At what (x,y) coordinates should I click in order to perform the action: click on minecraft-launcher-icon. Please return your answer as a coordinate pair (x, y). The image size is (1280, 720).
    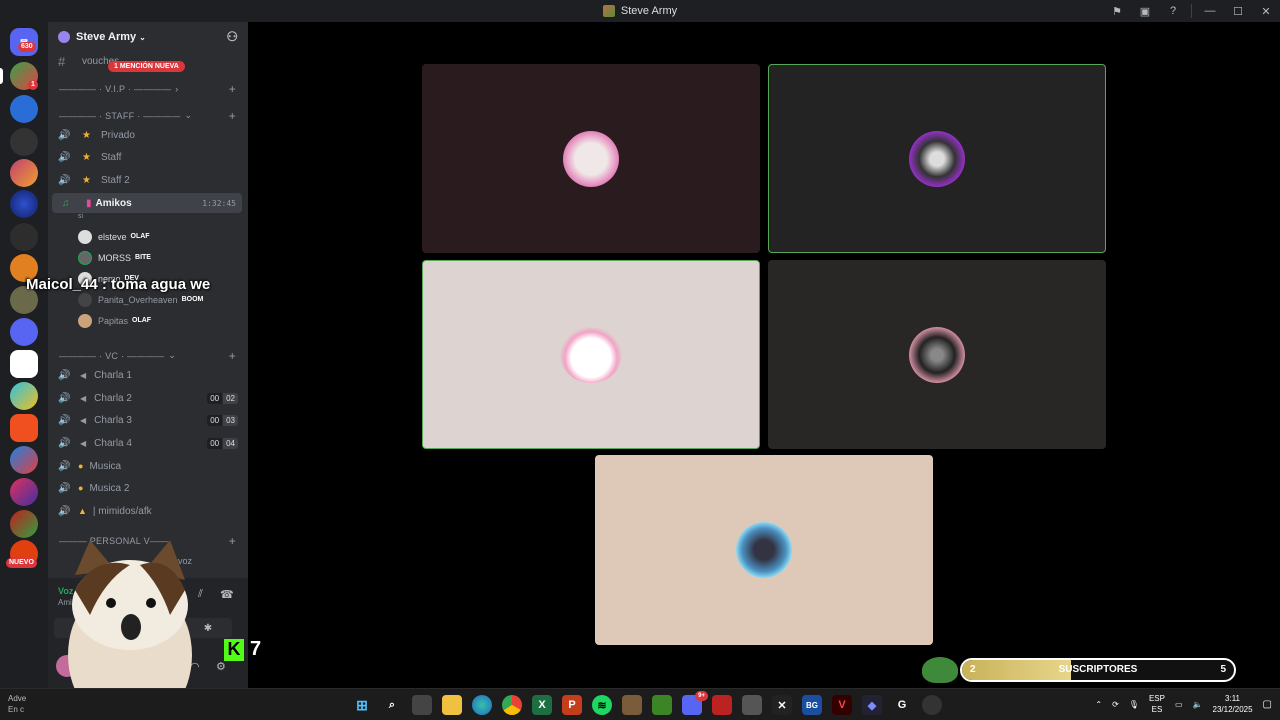
    Looking at the image, I should click on (662, 705).